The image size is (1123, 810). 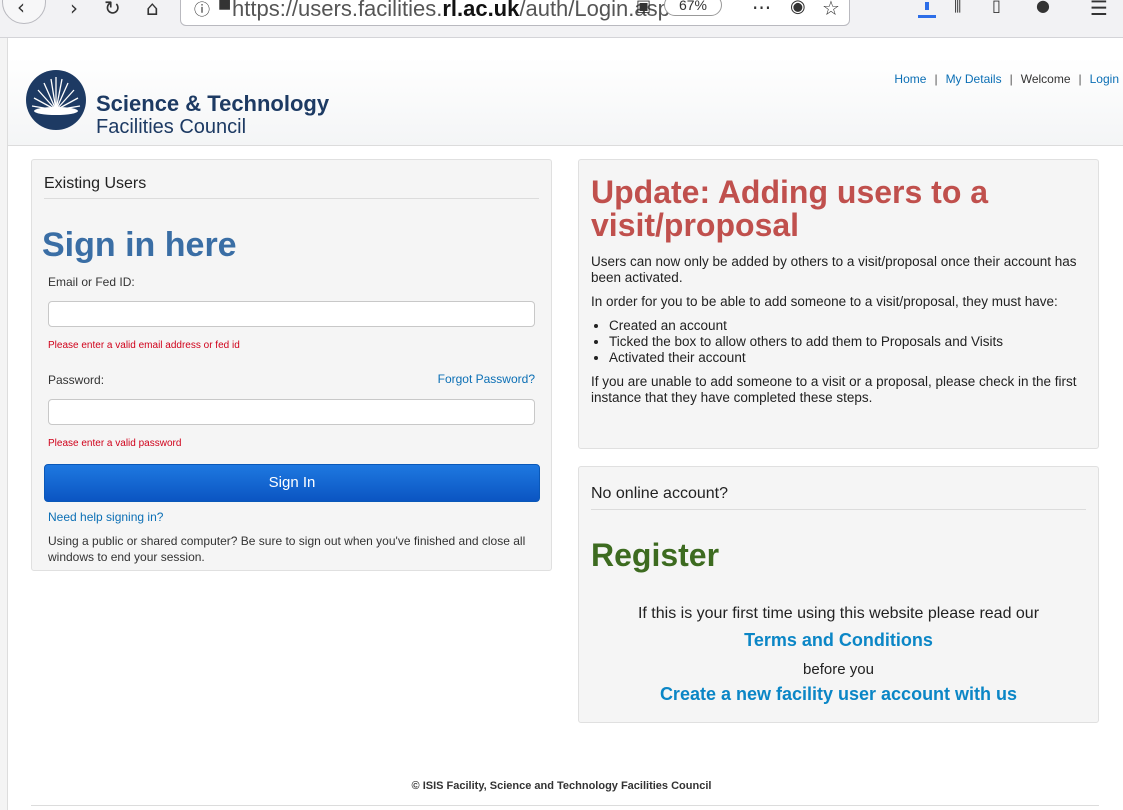 I want to click on lock-icon: ■, so click(x=225, y=6).